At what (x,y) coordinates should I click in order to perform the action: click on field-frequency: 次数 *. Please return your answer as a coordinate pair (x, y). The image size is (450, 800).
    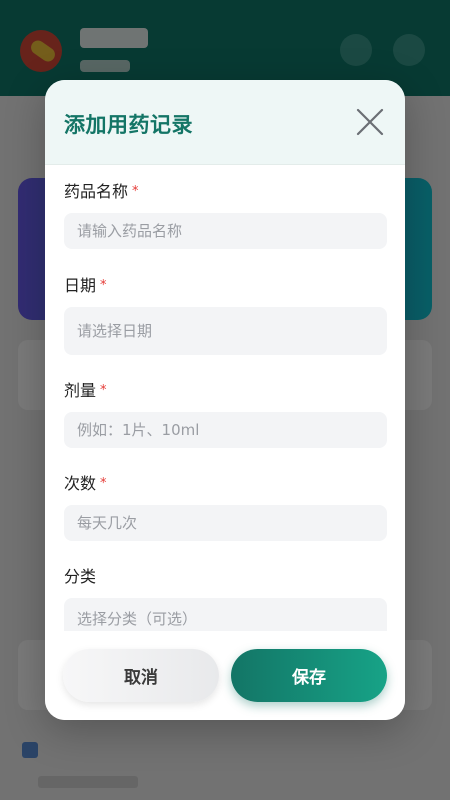
    Looking at the image, I should click on (225, 507).